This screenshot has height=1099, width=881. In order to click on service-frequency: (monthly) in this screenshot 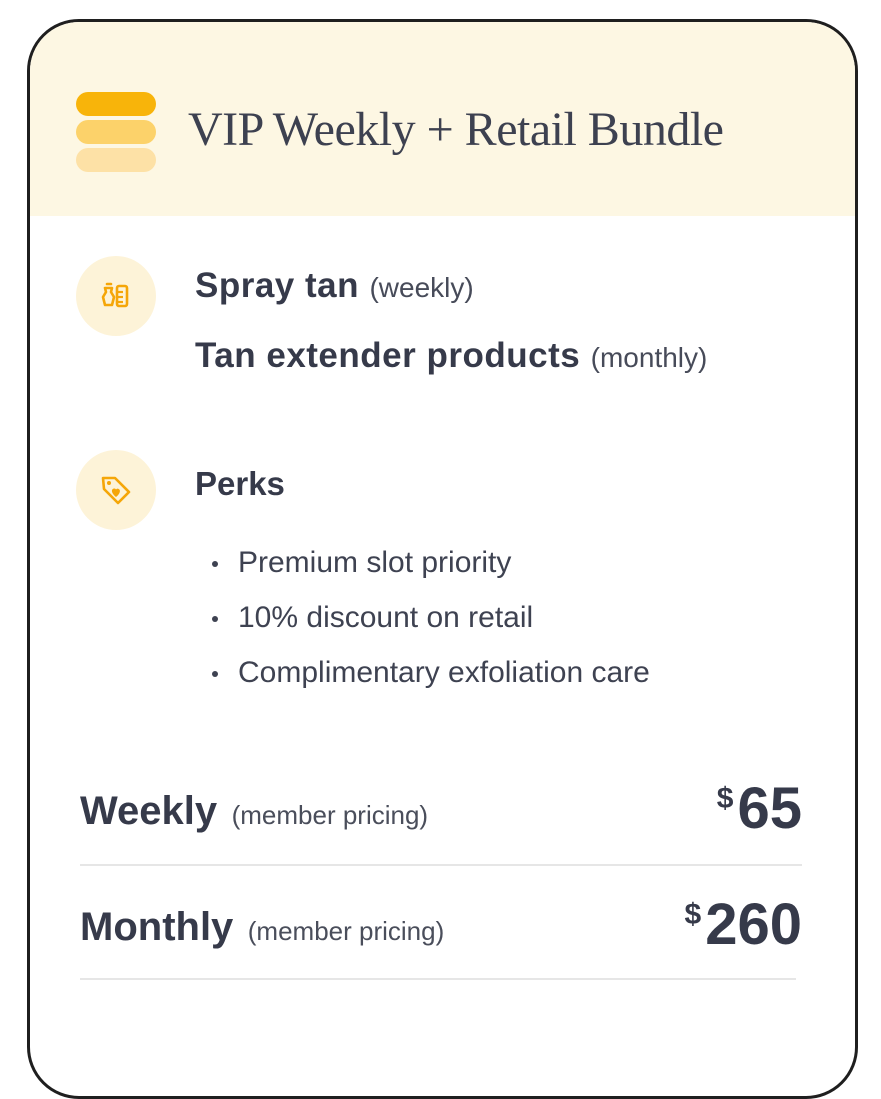, I will do `click(649, 357)`.